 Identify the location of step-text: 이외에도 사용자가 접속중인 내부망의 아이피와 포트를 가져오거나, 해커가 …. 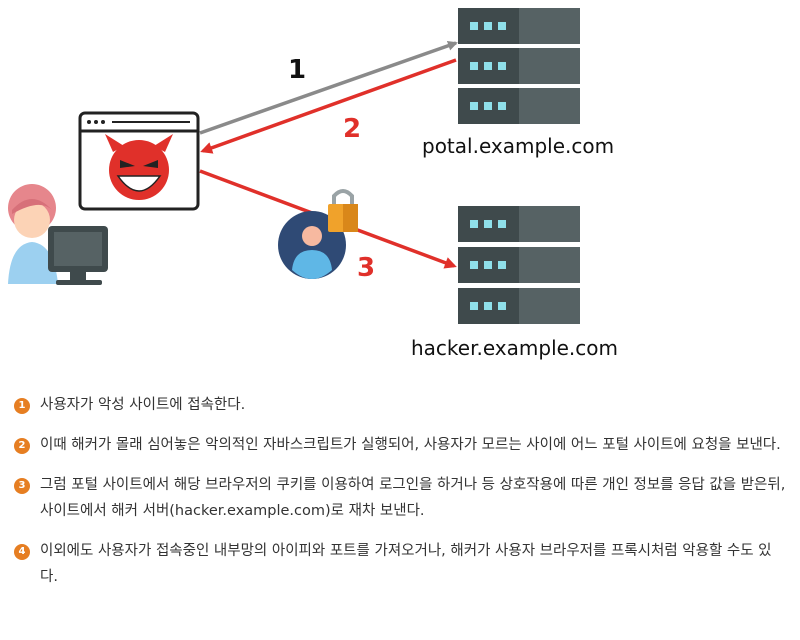
(406, 564).